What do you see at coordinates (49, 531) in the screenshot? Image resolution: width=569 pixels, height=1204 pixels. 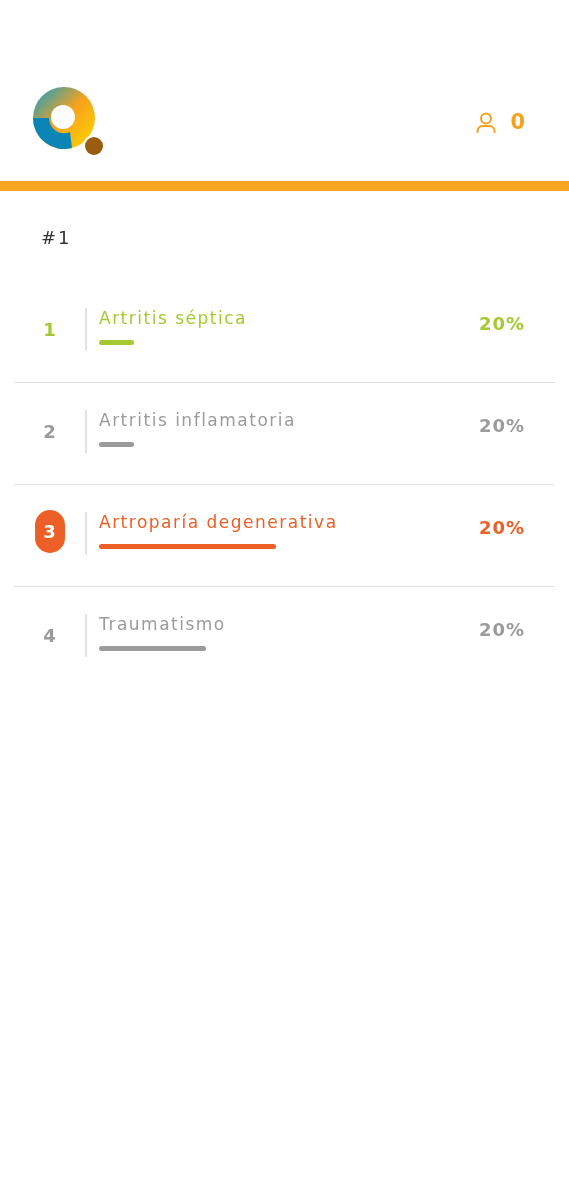 I see `option-number: 3` at bounding box center [49, 531].